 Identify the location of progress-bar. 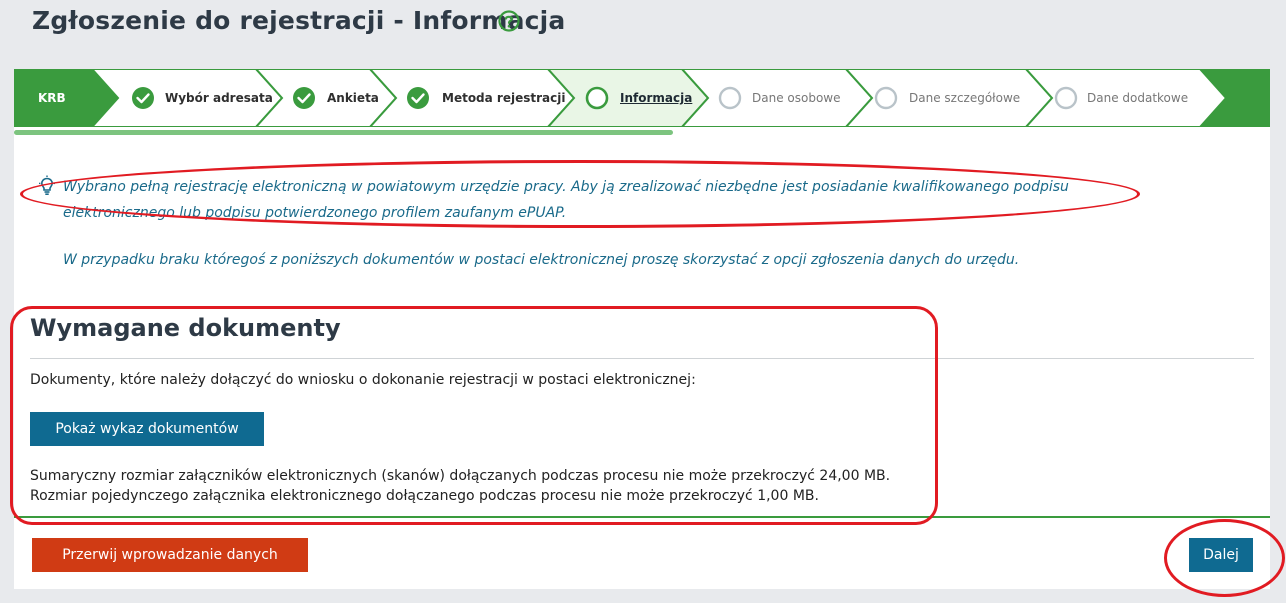
(343, 132).